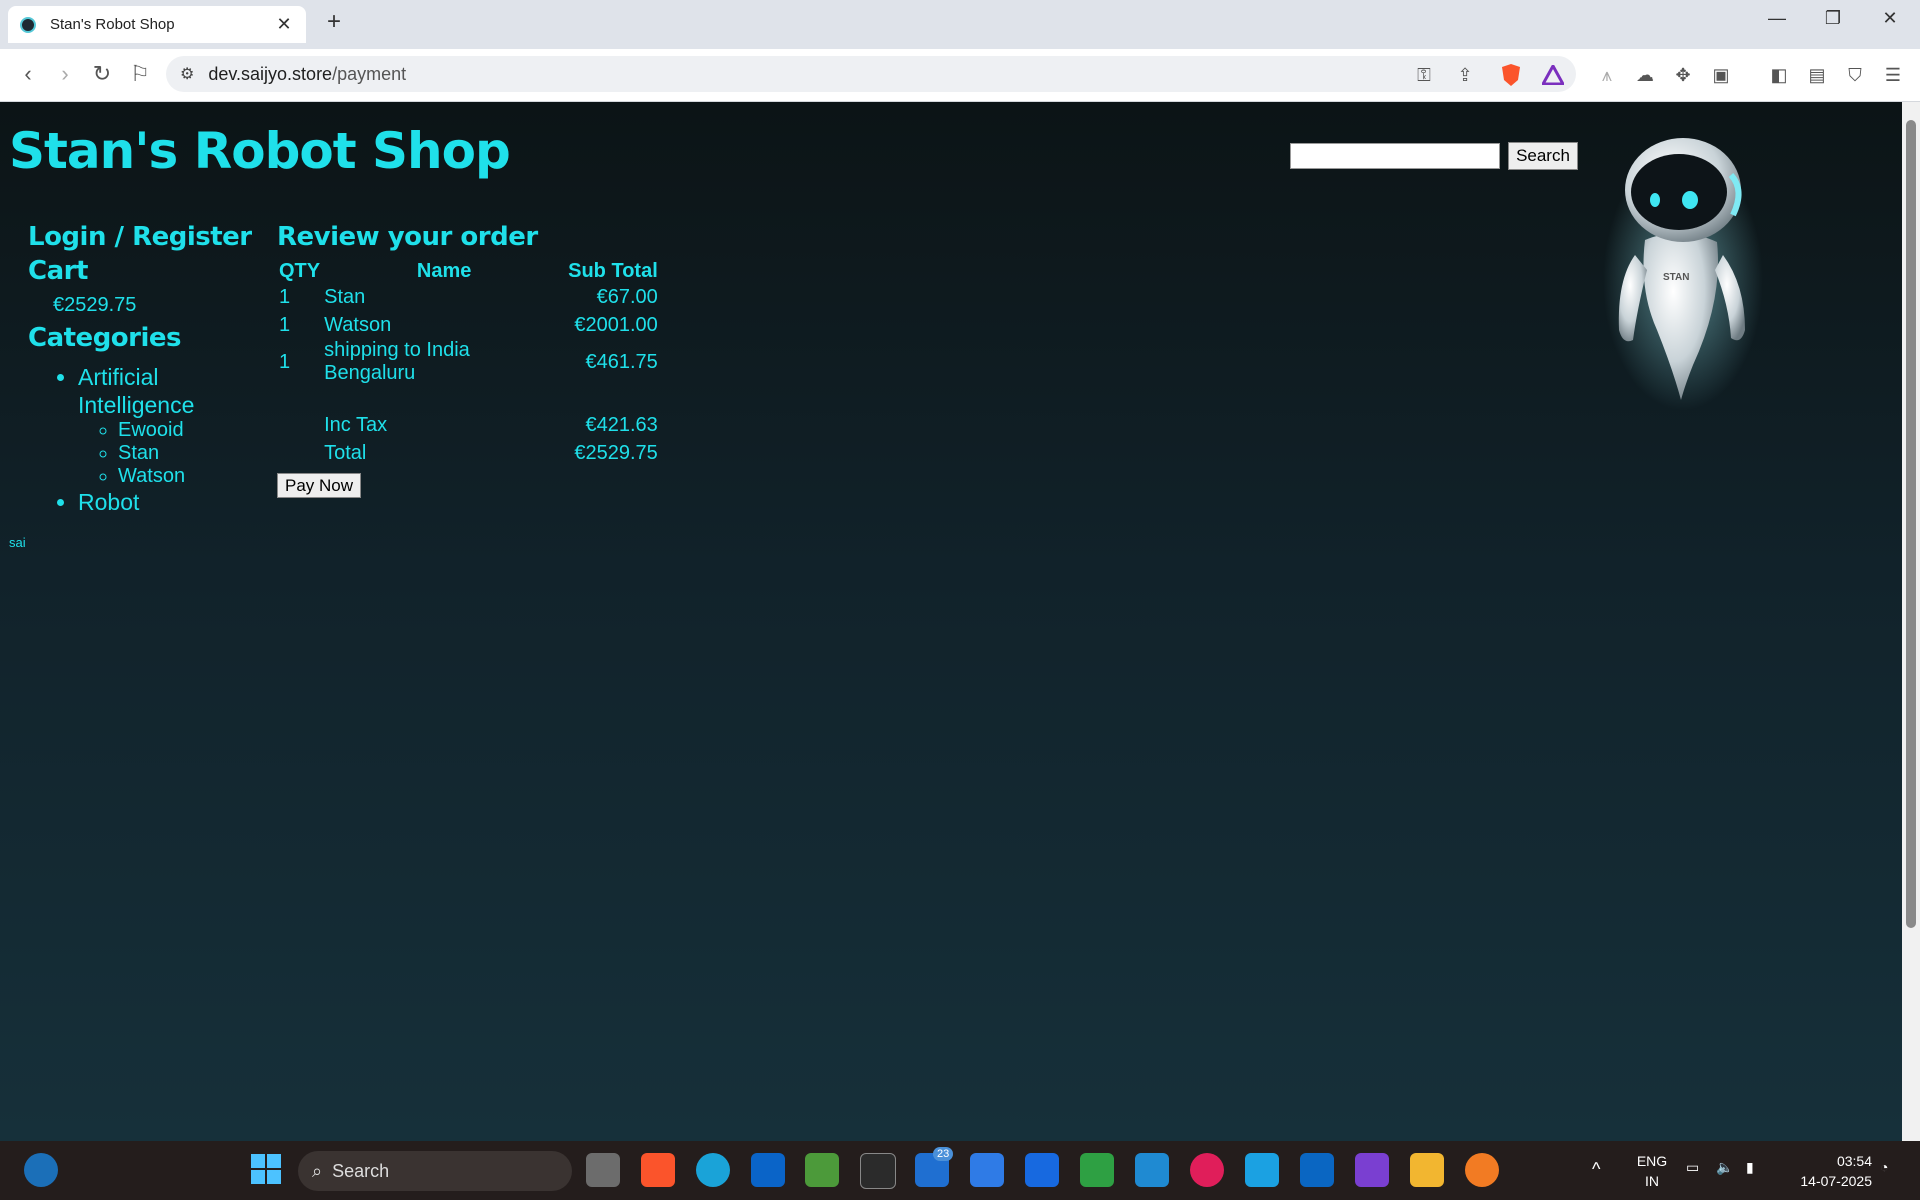  What do you see at coordinates (1911, 524) in the screenshot?
I see `scrollbar-thumb` at bounding box center [1911, 524].